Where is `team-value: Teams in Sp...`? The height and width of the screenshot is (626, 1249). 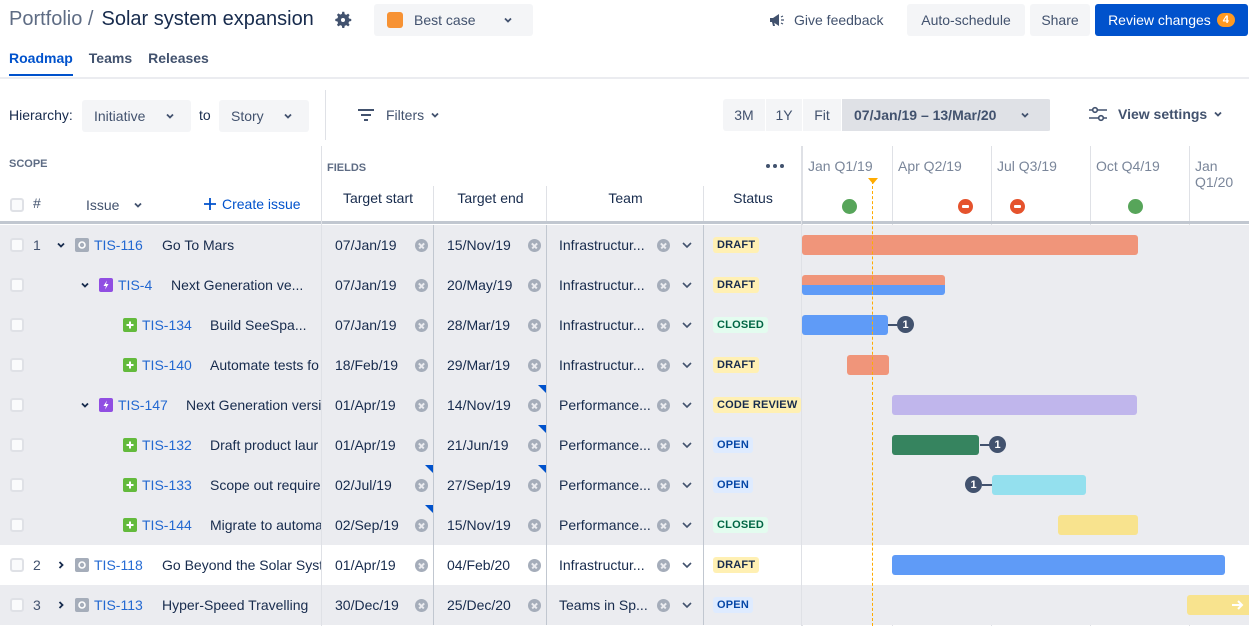 team-value: Teams in Sp... is located at coordinates (603, 605).